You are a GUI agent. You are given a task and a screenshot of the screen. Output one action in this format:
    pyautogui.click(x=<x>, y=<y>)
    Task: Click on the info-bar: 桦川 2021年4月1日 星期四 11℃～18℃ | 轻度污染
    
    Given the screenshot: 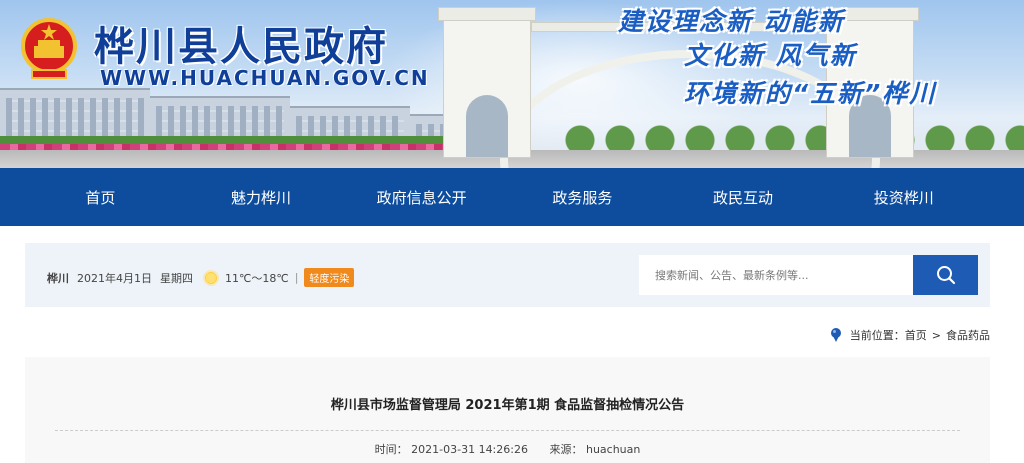 What is the action you would take?
    pyautogui.click(x=507, y=275)
    